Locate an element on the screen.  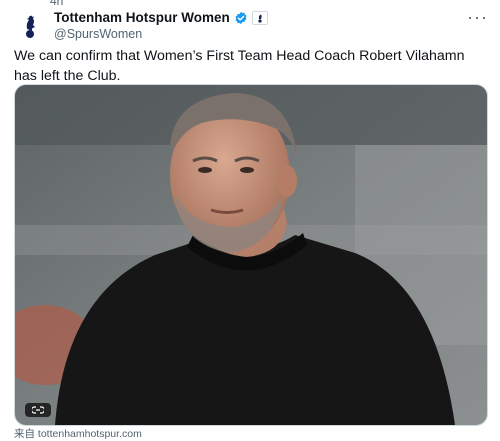
spurs-crest-badge-icon is located at coordinates (259, 17).